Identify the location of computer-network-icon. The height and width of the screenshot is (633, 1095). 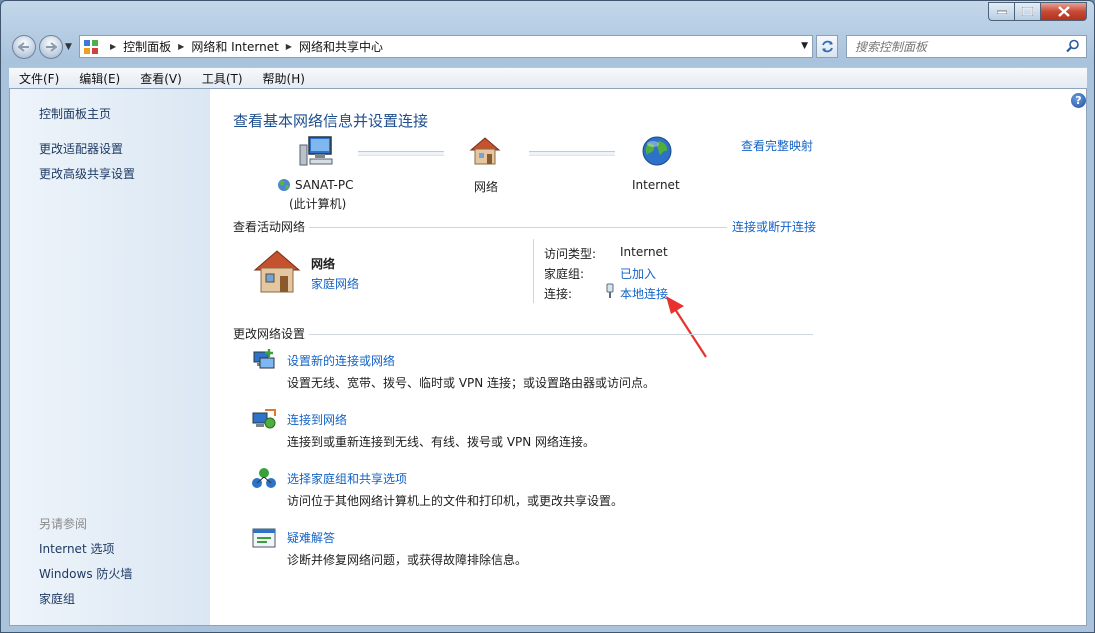
(284, 185).